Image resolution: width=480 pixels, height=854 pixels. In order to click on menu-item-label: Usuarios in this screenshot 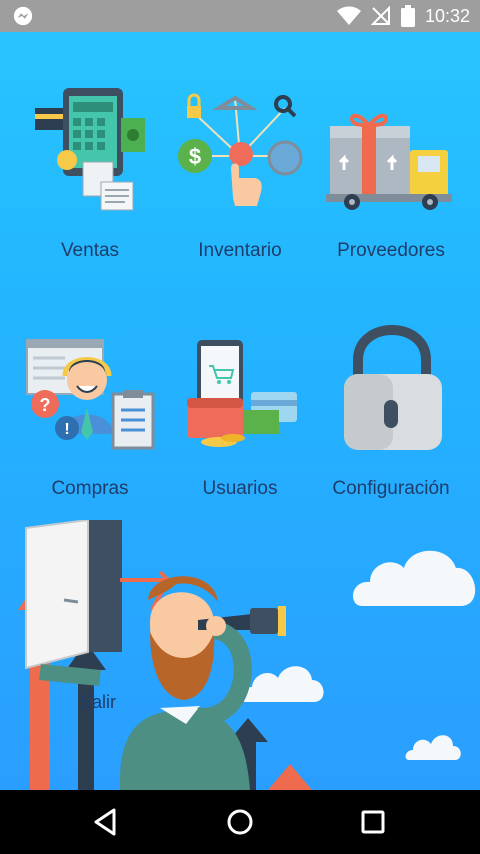, I will do `click(240, 488)`.